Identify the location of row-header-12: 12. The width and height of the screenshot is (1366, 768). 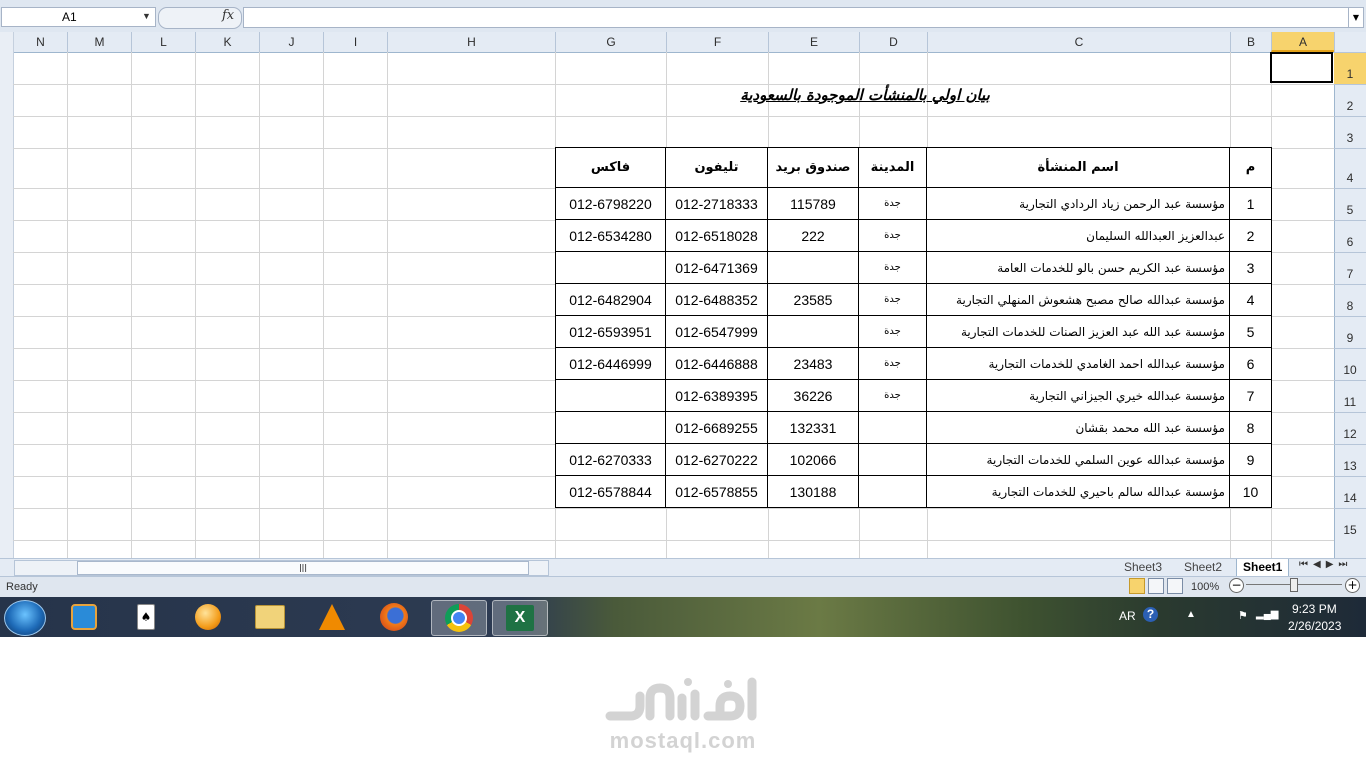
(1350, 428).